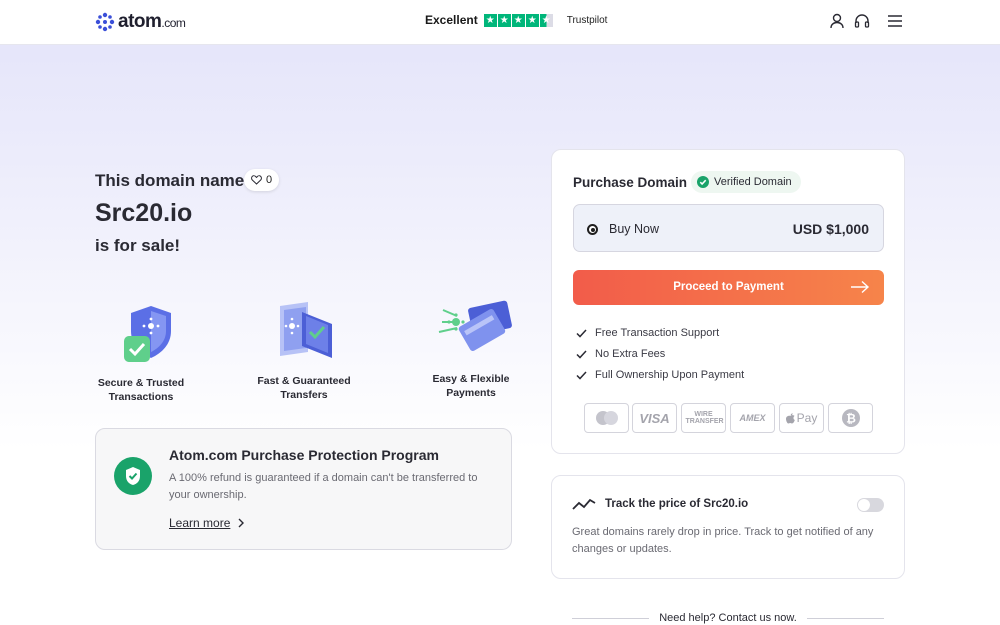  What do you see at coordinates (801, 418) in the screenshot?
I see `apple-pay-icon: Pay` at bounding box center [801, 418].